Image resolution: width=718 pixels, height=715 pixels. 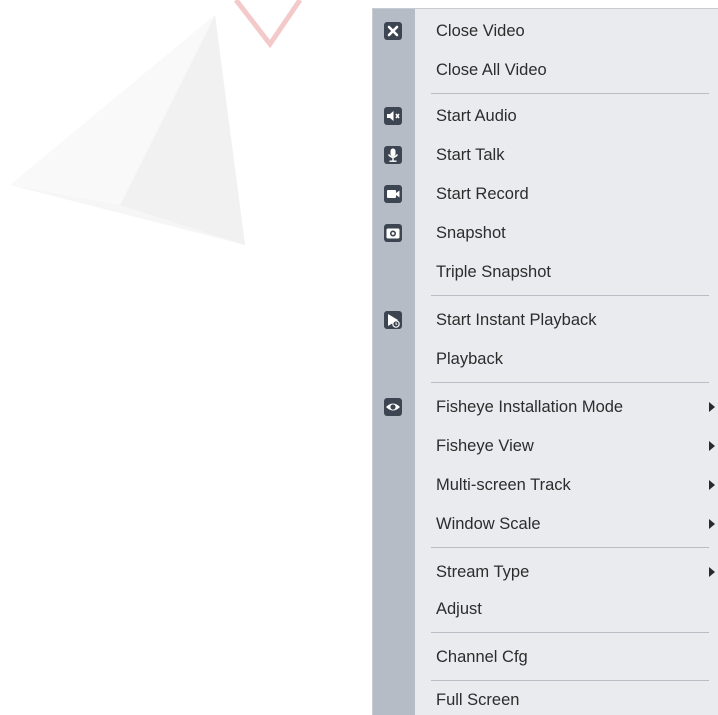 What do you see at coordinates (545, 698) in the screenshot?
I see `menu-item-full-screen: Full Screen` at bounding box center [545, 698].